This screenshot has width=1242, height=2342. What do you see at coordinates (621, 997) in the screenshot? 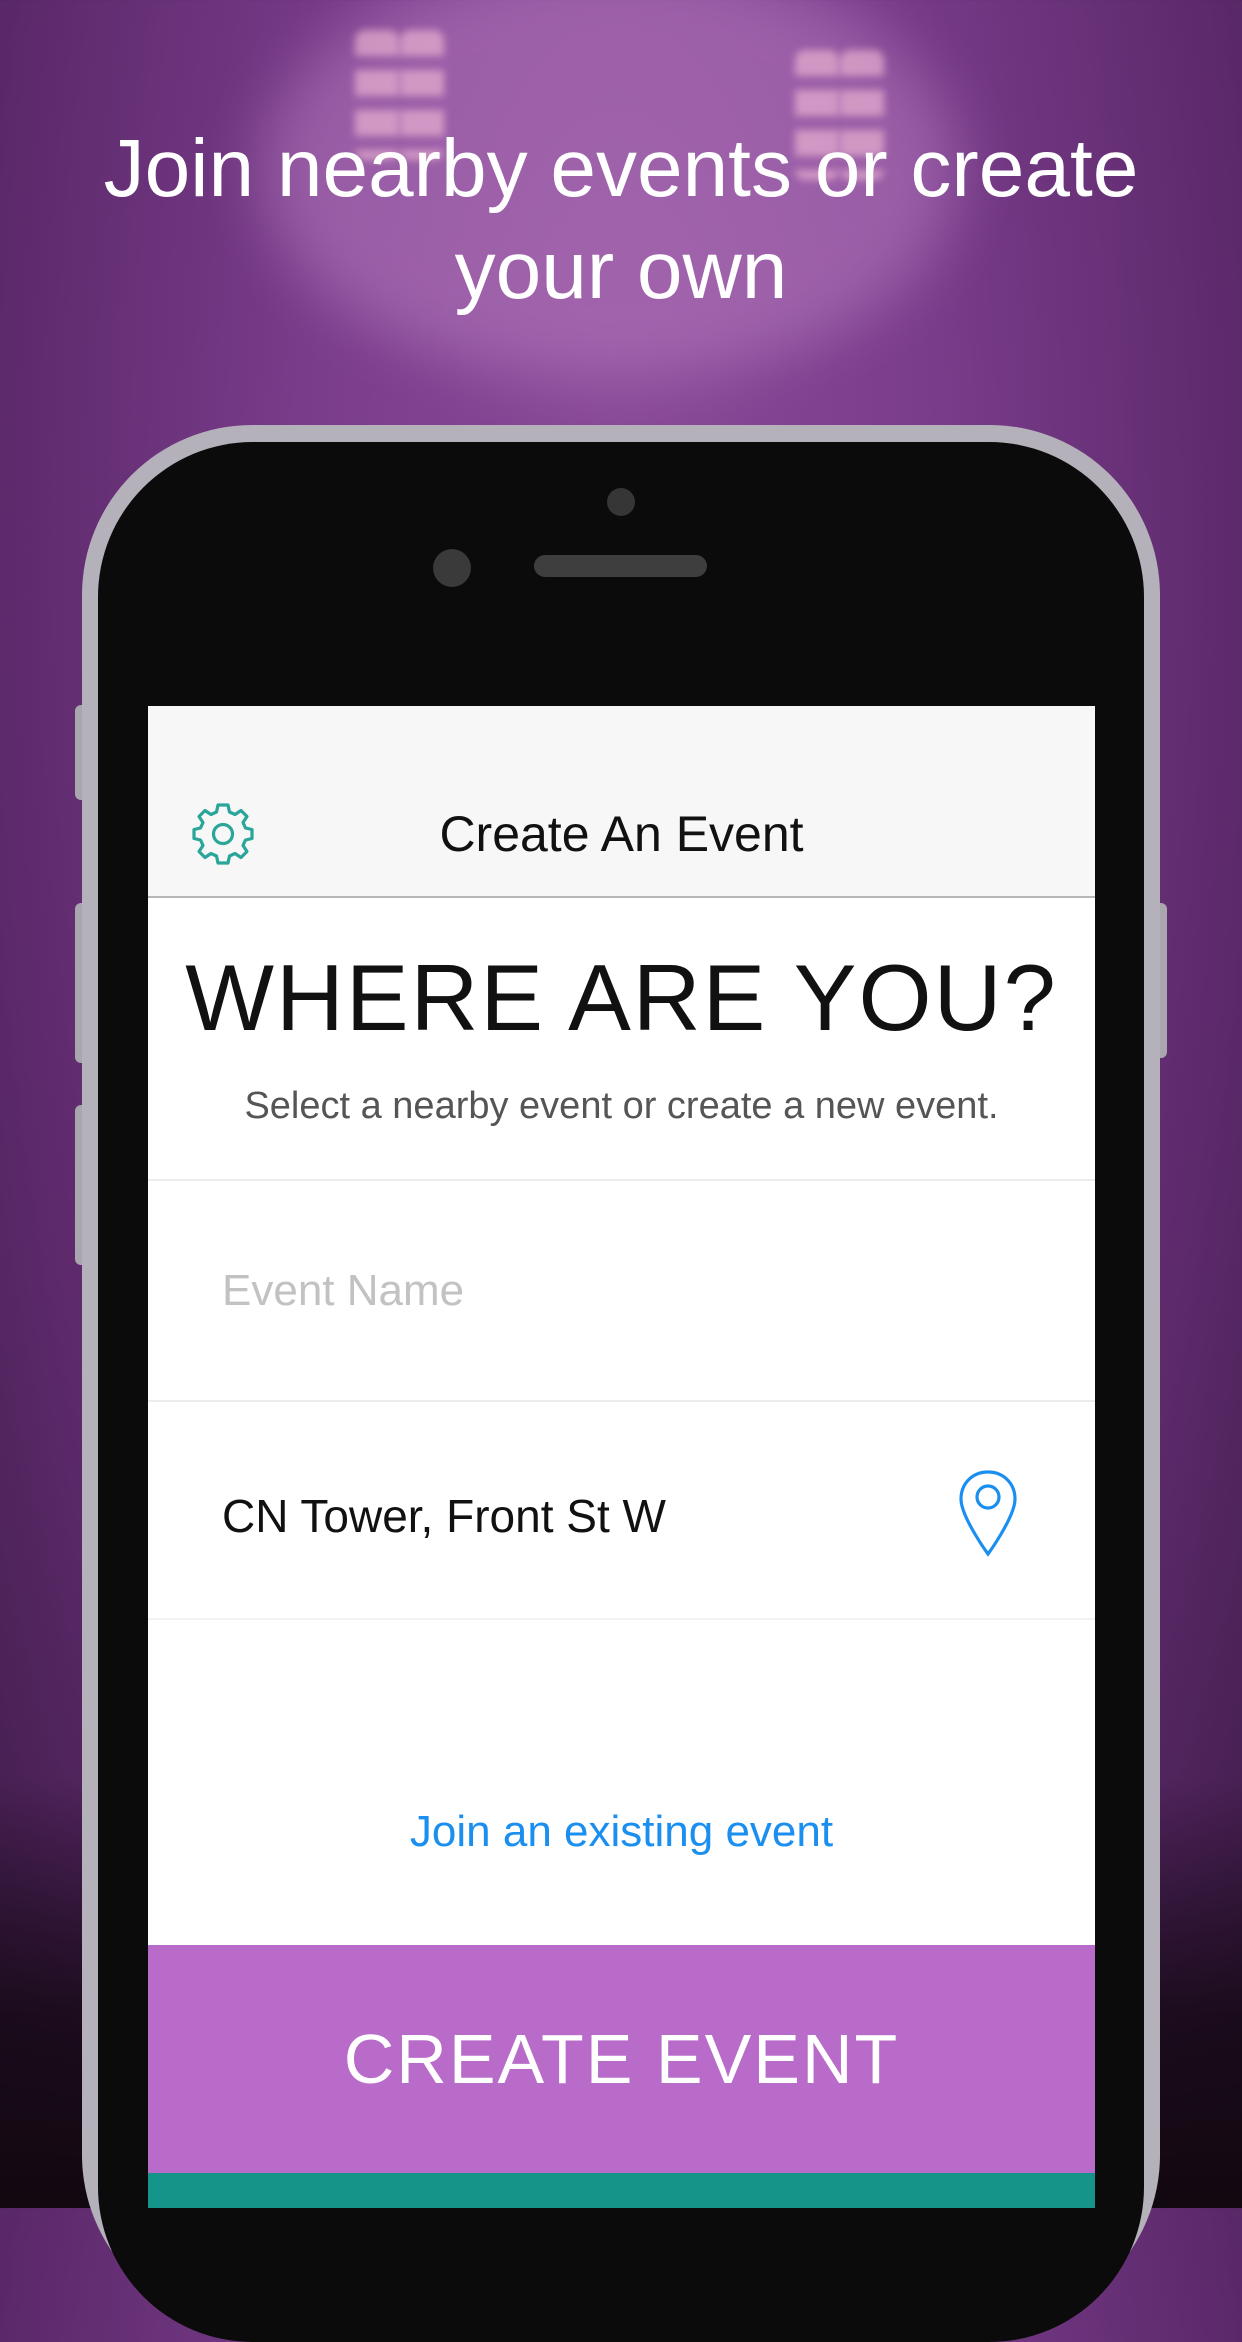
I see `page-title: WHERE ARE YOU?` at bounding box center [621, 997].